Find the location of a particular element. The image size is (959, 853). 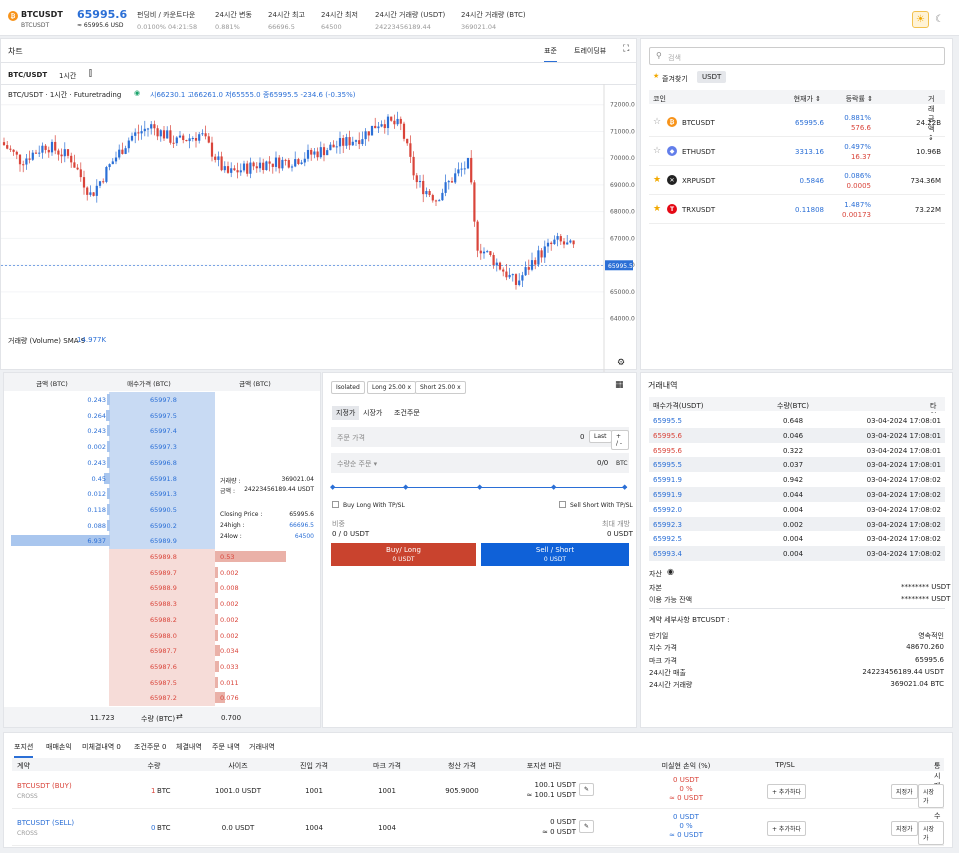

dark-mode-icon: ☾ is located at coordinates (939, 19).